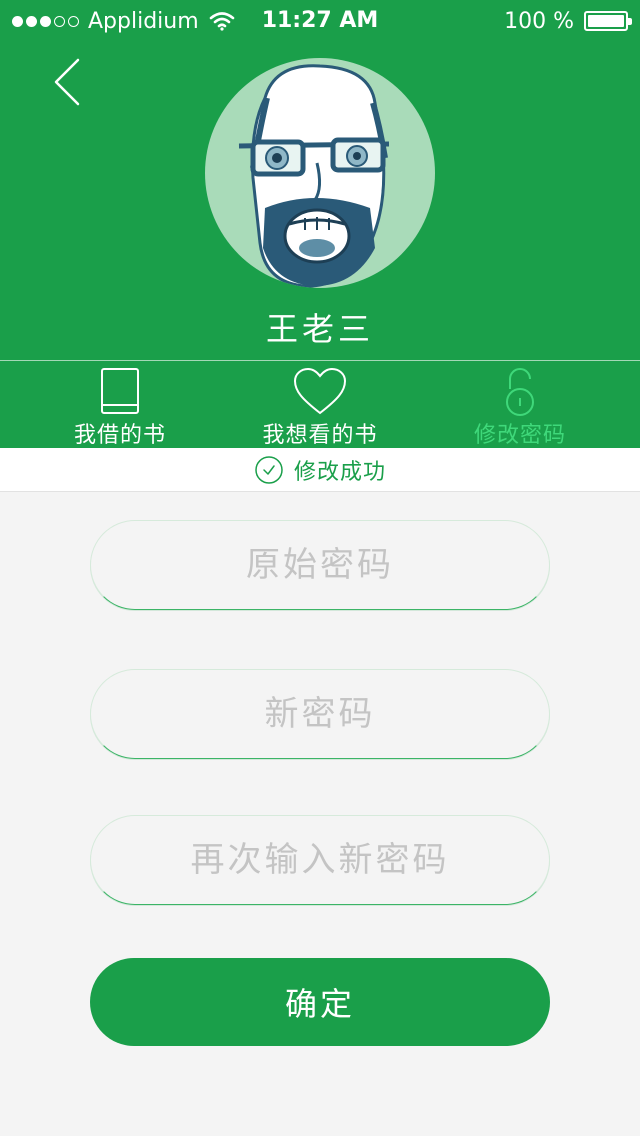  Describe the element at coordinates (320, 391) in the screenshot. I see `heart-icon` at that location.